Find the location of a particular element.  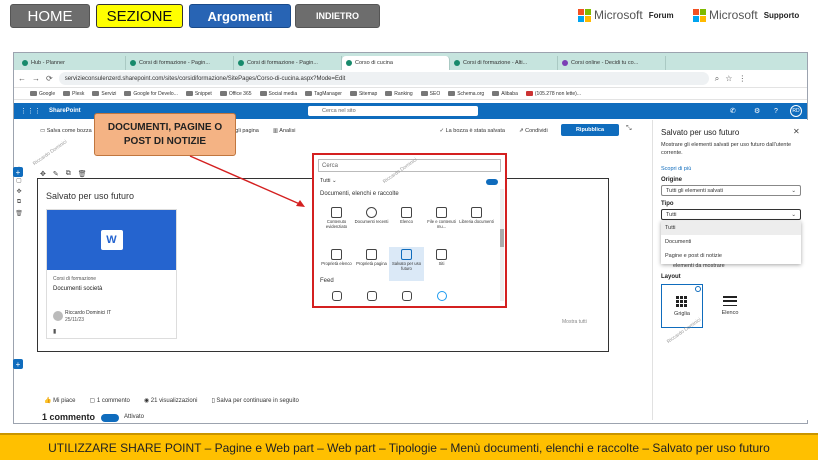

chevron-up-icon: ⌄ is located at coordinates (793, 214).